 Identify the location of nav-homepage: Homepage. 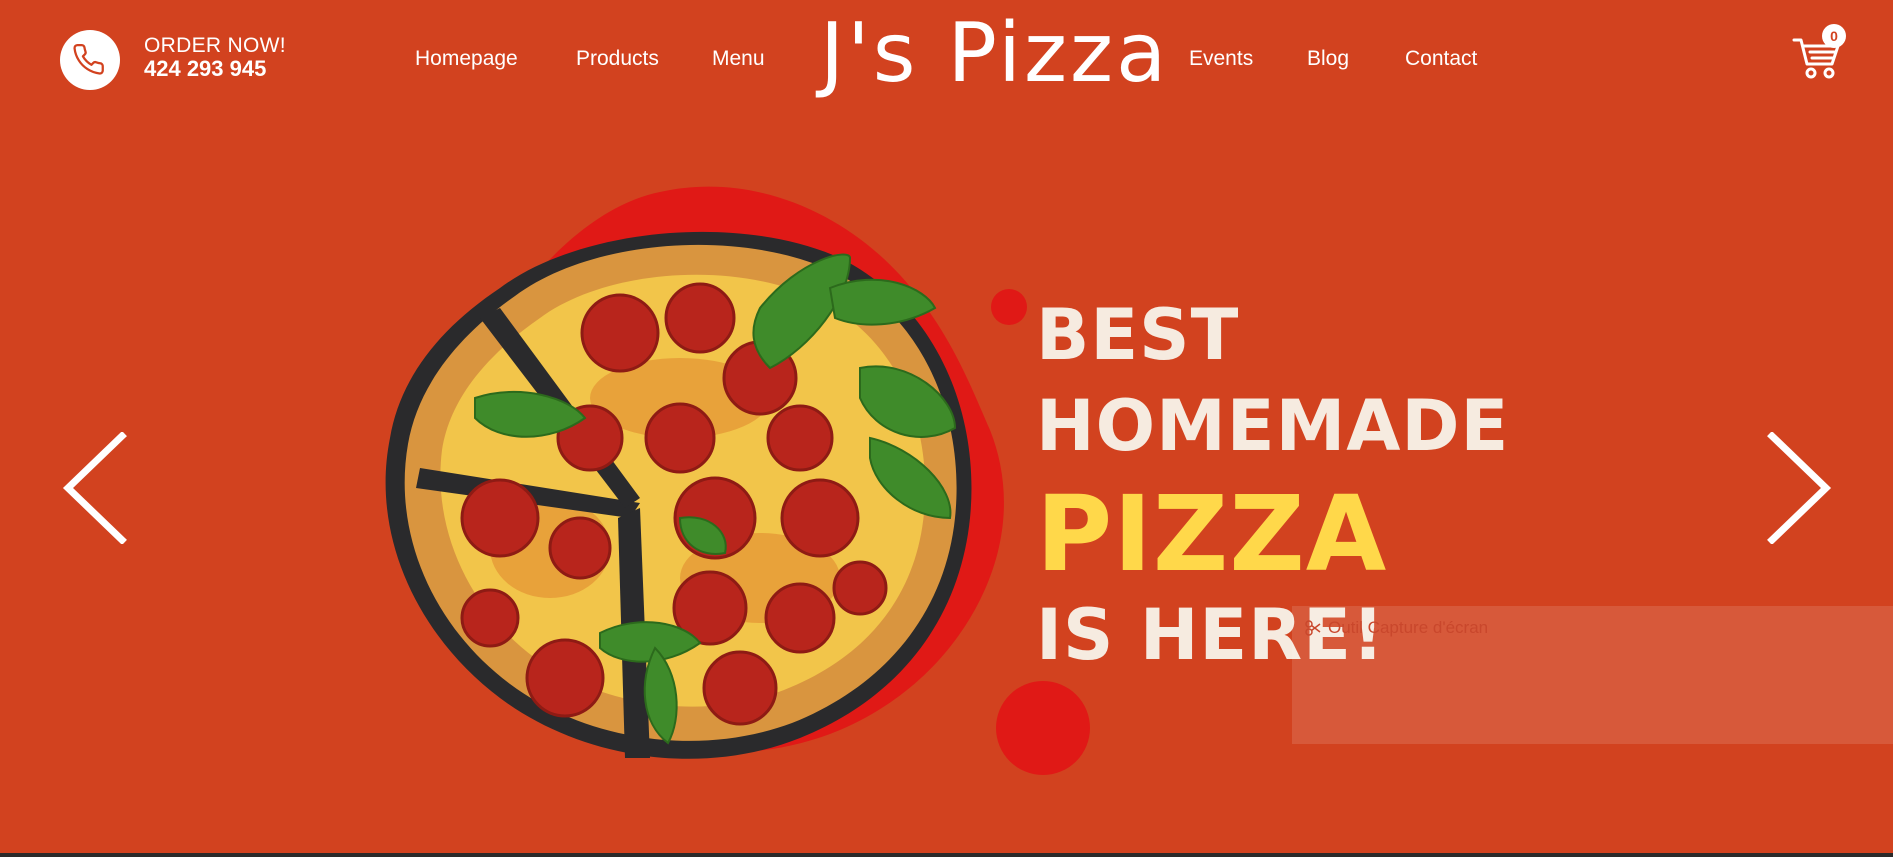
(466, 59).